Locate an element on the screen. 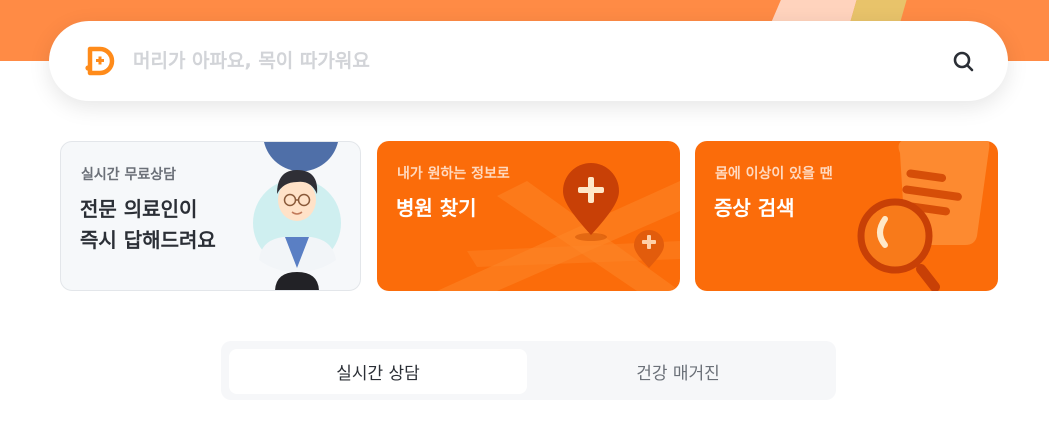 The height and width of the screenshot is (426, 1049). doctor-app-logo-icon is located at coordinates (100, 61).